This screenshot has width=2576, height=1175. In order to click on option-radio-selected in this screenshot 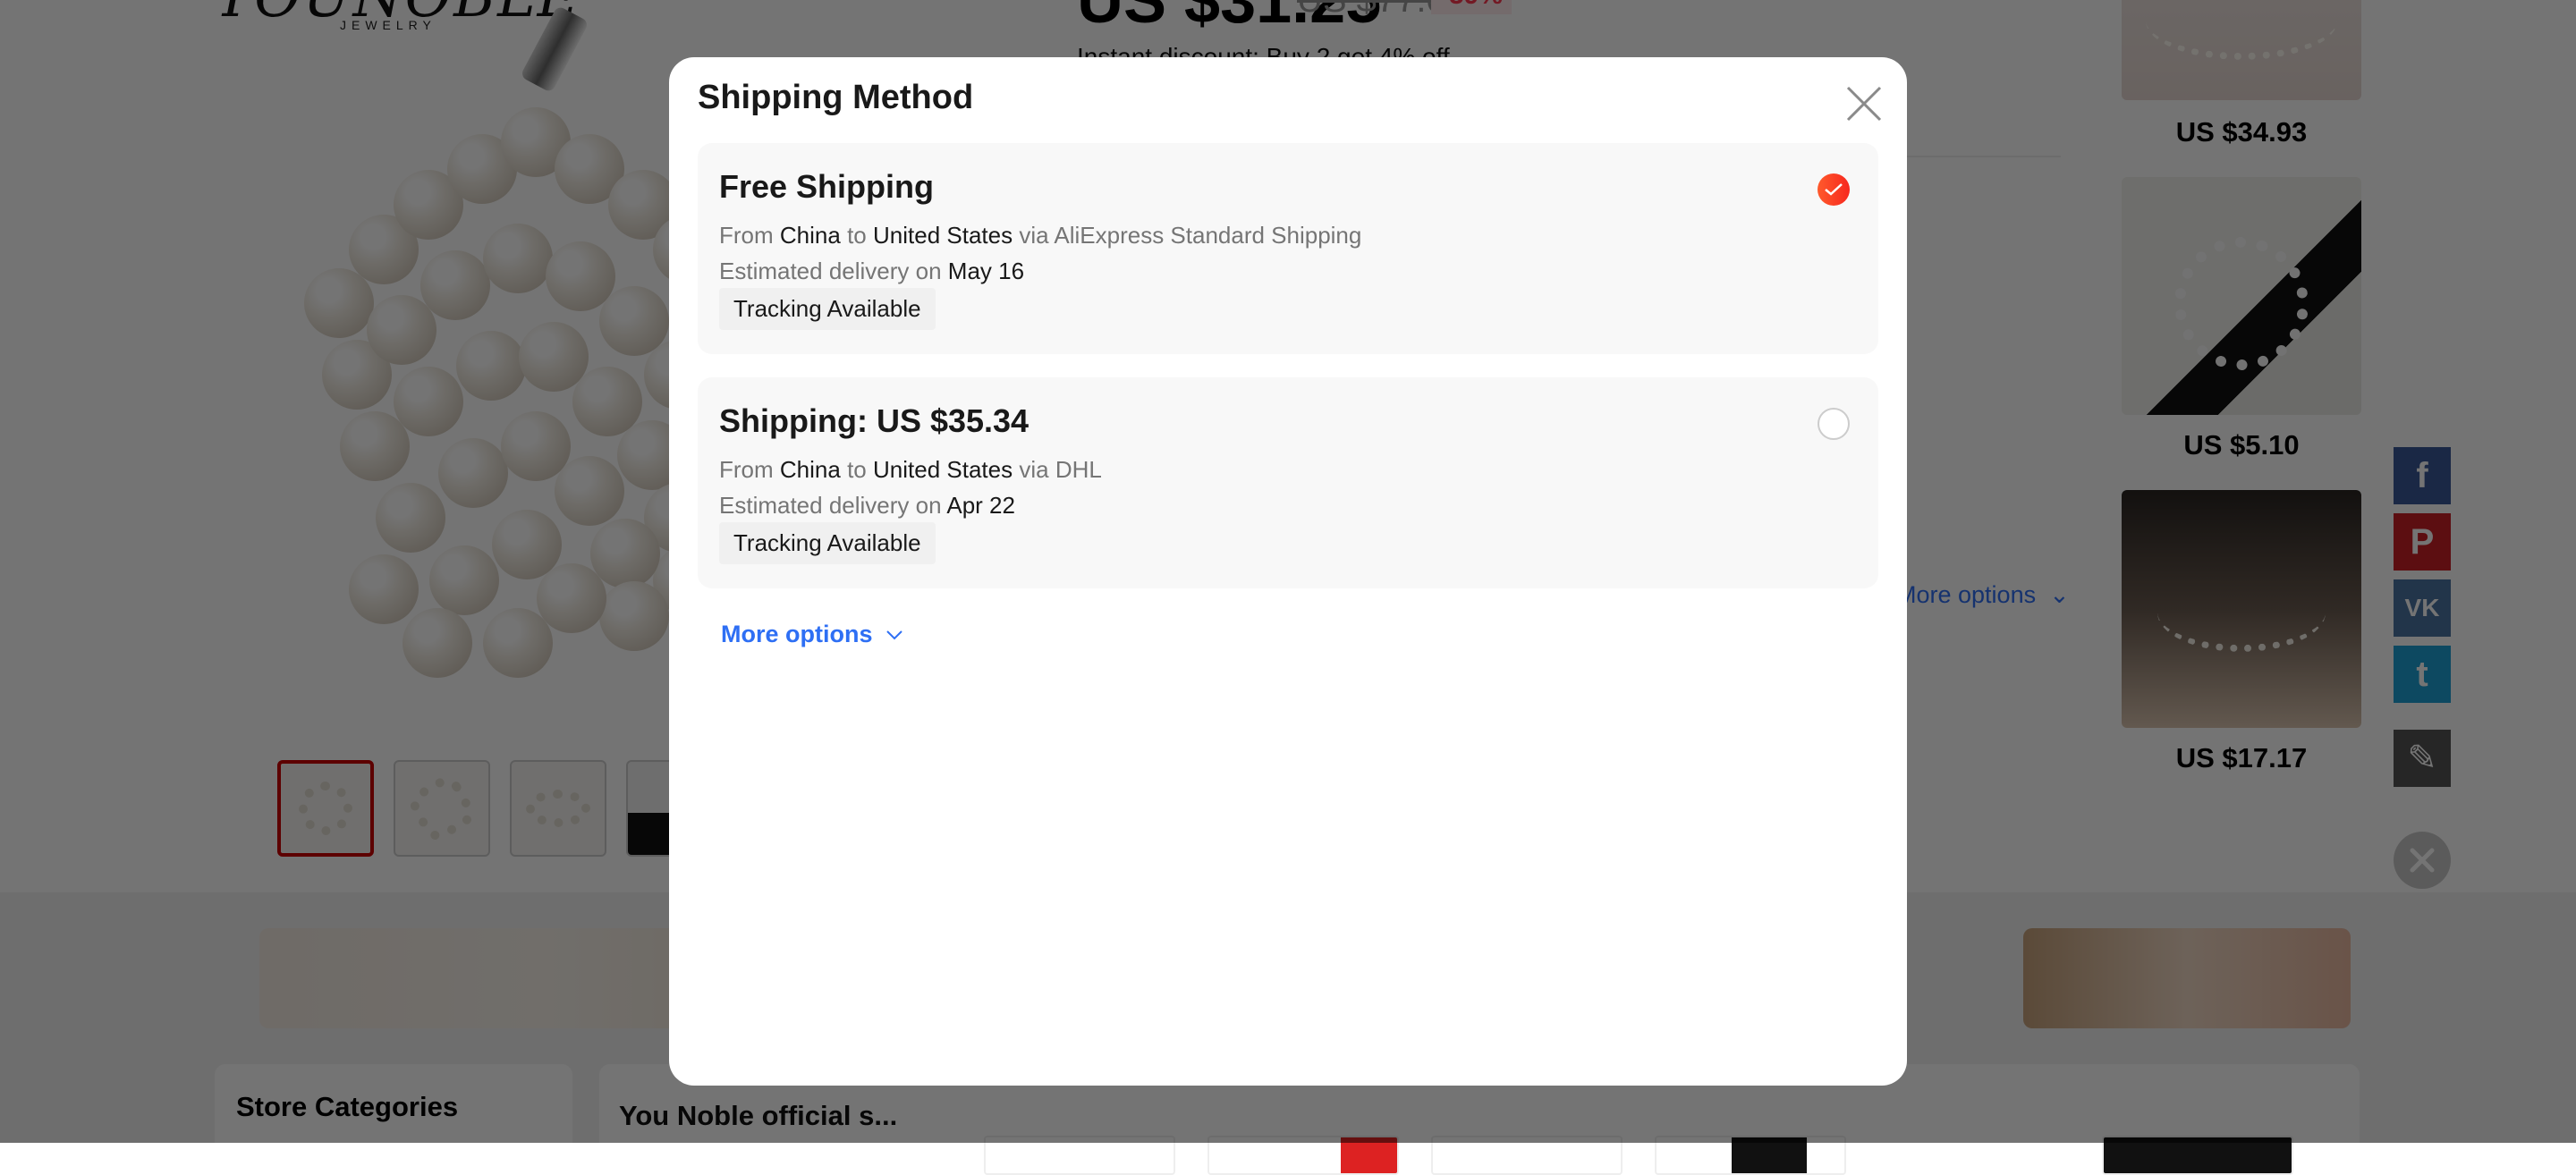, I will do `click(1834, 190)`.